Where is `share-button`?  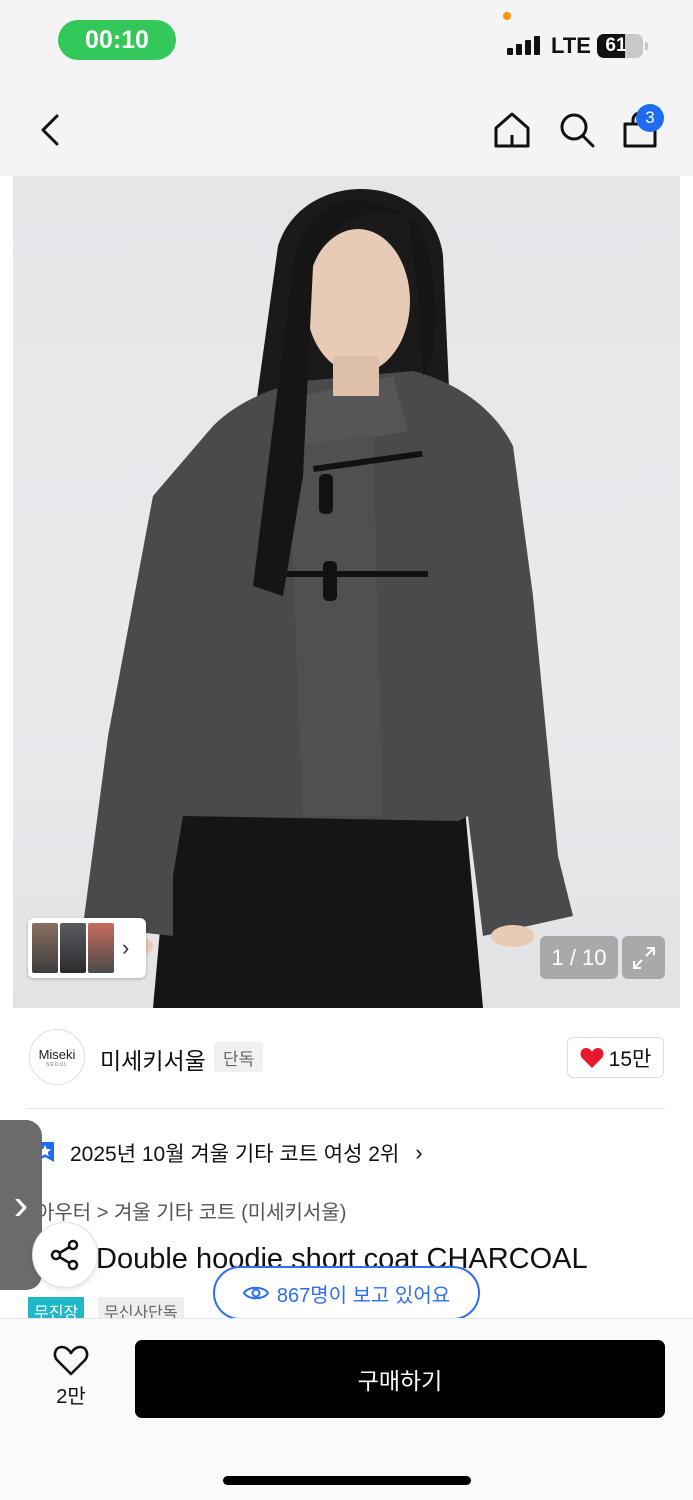 share-button is located at coordinates (65, 1255).